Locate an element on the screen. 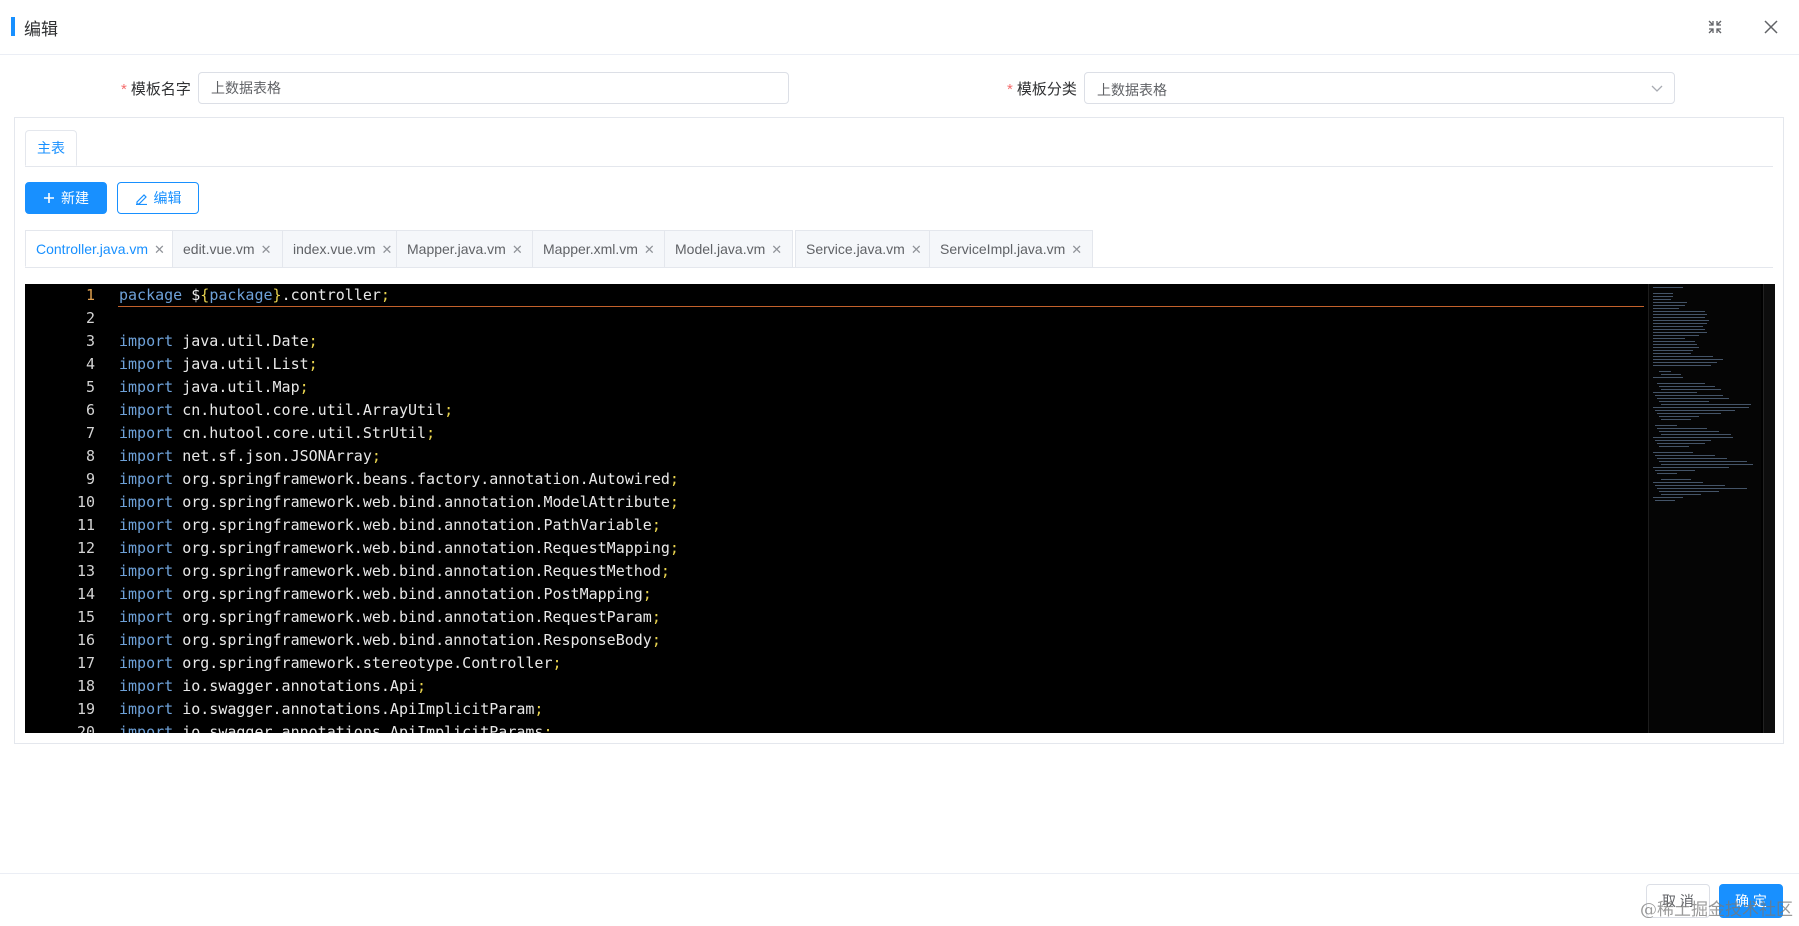 The image size is (1799, 926). new-button: 新建 is located at coordinates (66, 198).